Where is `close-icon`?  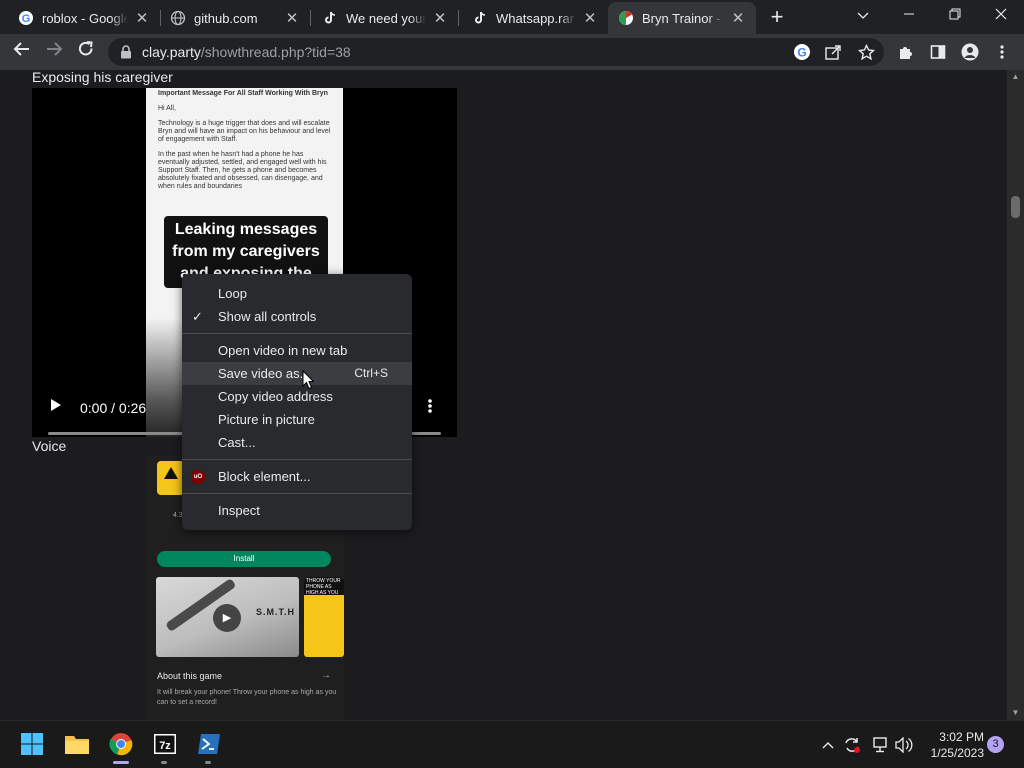
close-icon is located at coordinates (1001, 14).